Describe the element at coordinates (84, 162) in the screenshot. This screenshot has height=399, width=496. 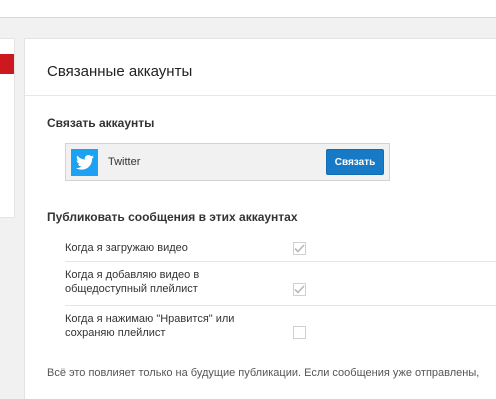
I see `twitter-bird-icon` at that location.